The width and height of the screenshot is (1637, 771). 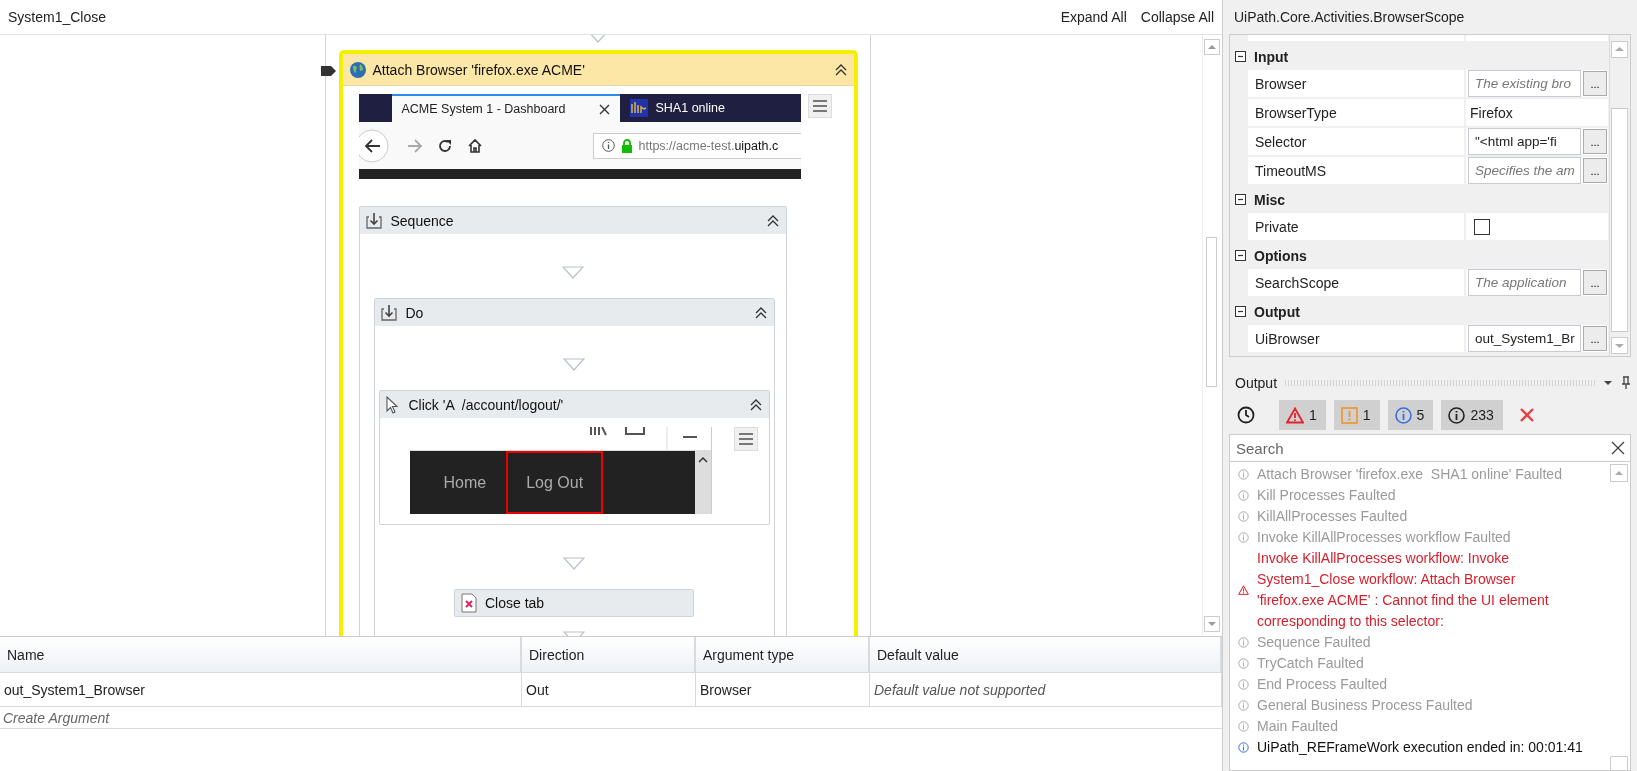 I want to click on do-container: Do Click 'A /account/logout/' Home Log Out Close tab, so click(x=574, y=467).